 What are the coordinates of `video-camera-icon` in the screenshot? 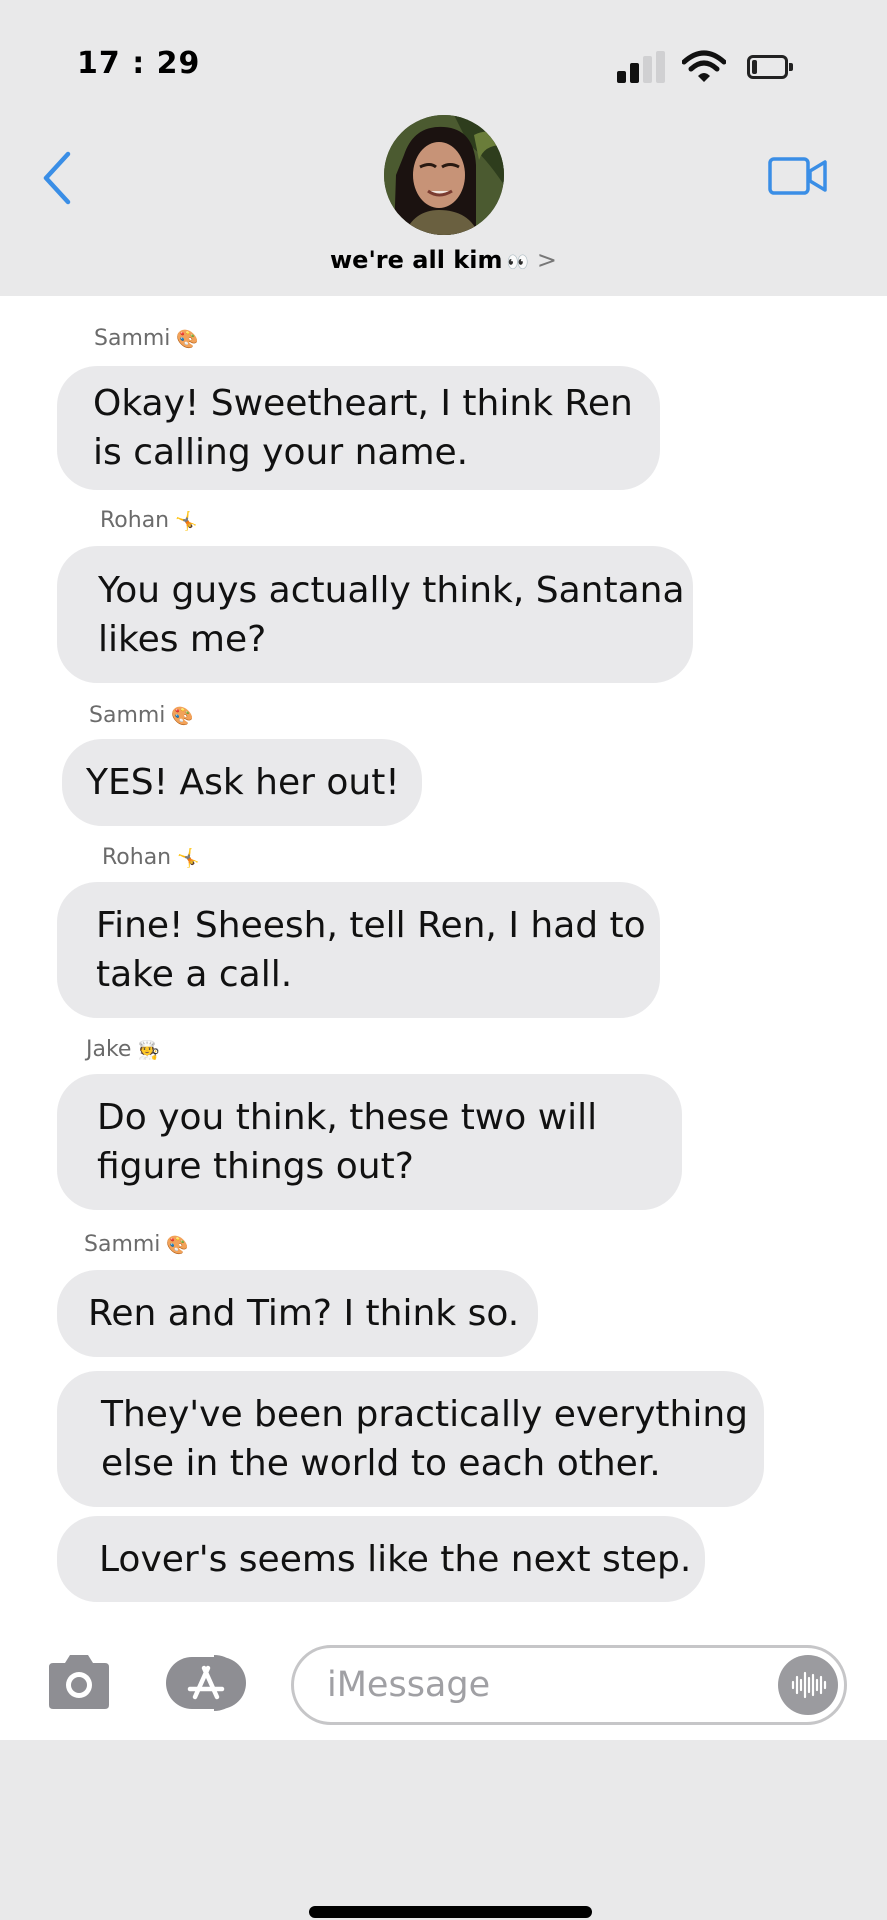 It's located at (798, 176).